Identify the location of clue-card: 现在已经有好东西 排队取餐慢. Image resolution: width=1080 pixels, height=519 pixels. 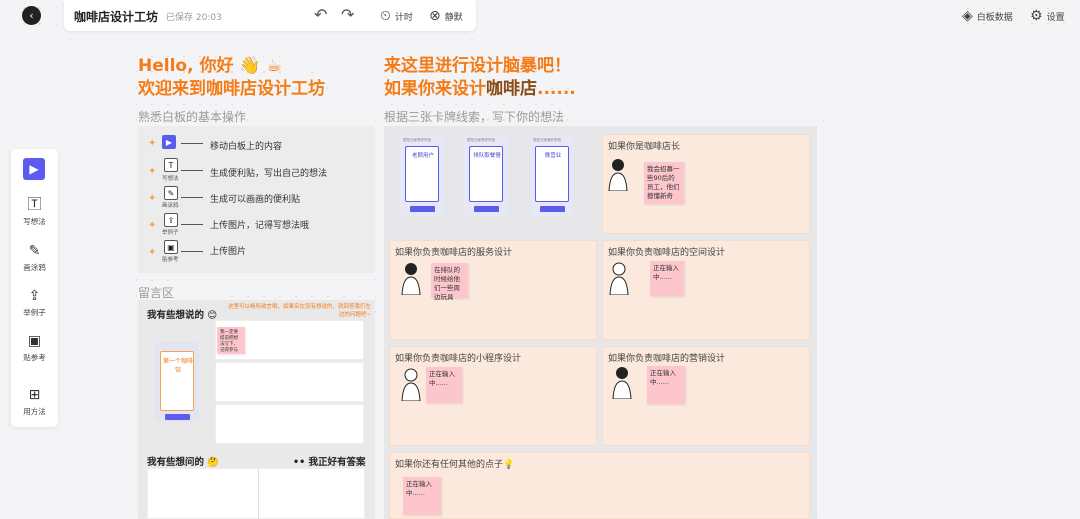
(486, 176).